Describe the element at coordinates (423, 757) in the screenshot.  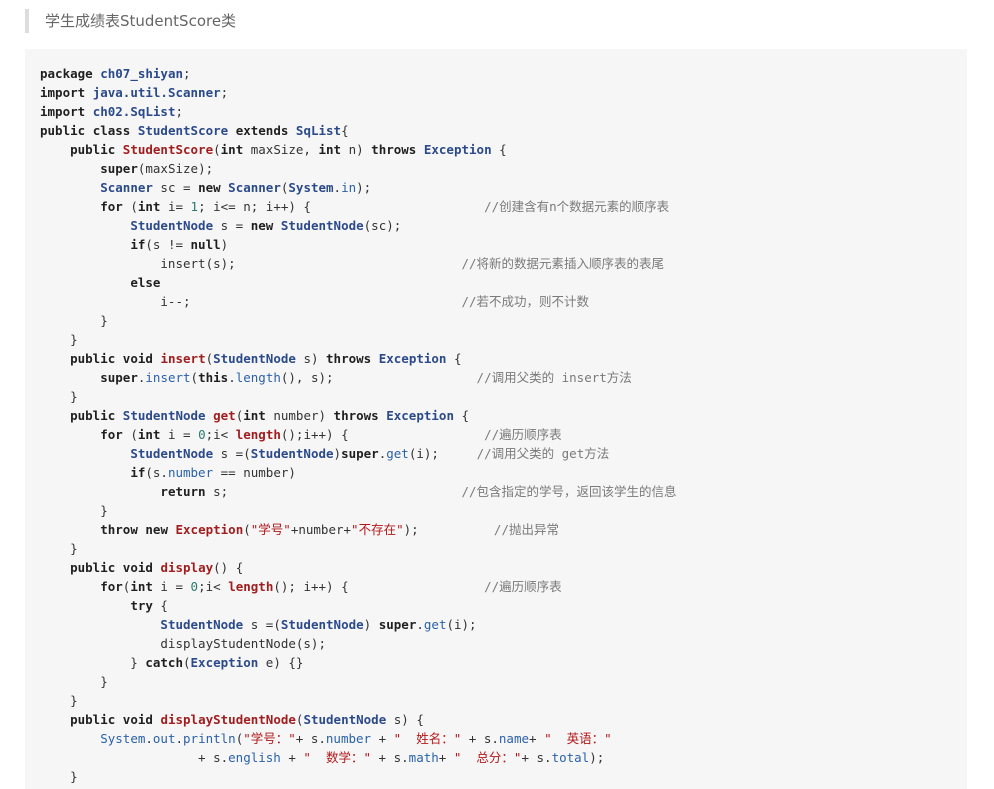
I see `code-member: math` at that location.